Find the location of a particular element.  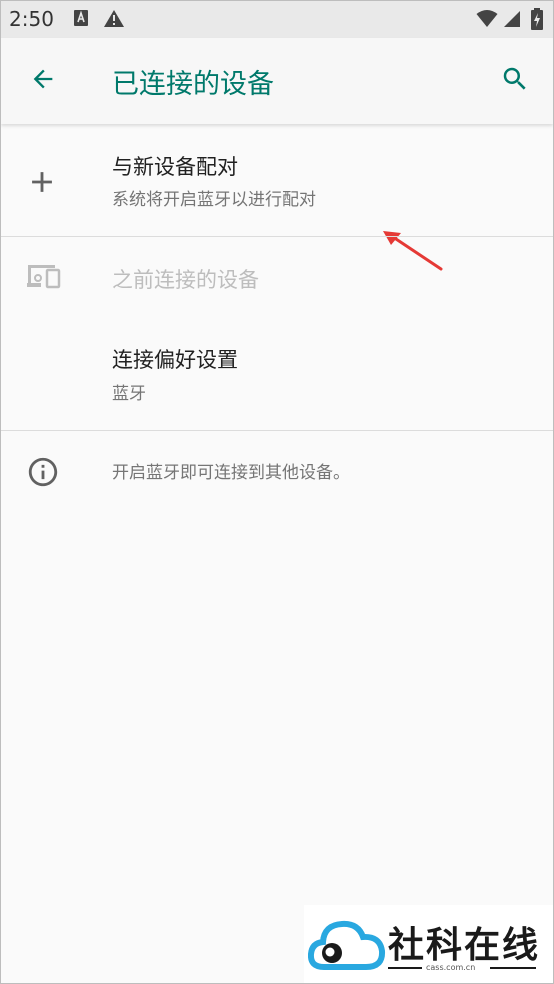

warning-icon is located at coordinates (114, 20).